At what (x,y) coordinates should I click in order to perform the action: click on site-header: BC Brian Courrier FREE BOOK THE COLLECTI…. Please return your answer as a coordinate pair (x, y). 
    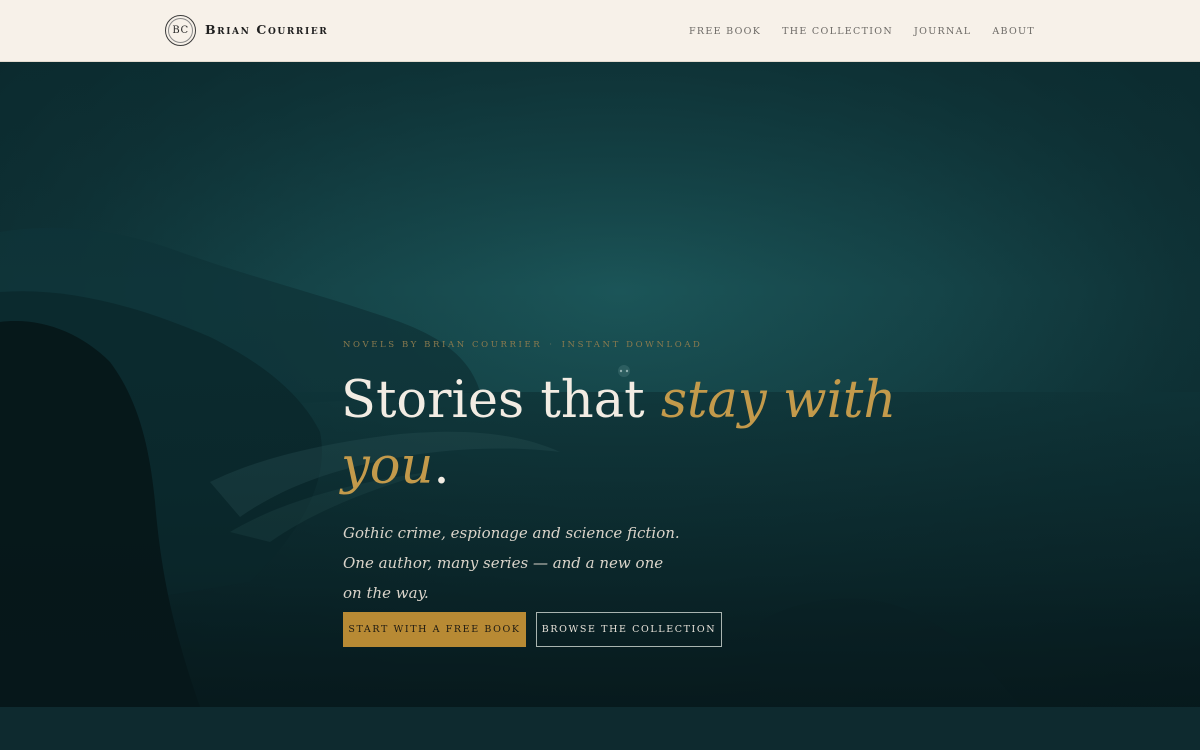
    Looking at the image, I should click on (600, 31).